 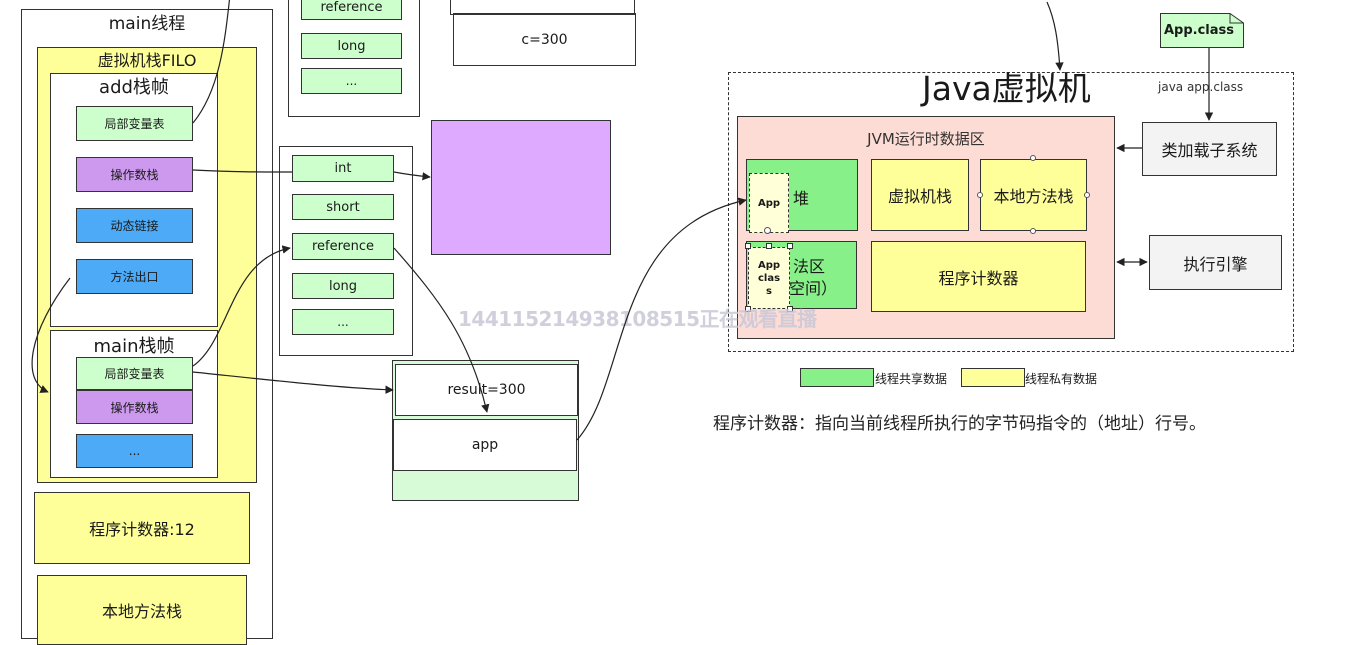 I want to click on top-slot-reference: reference, so click(x=351, y=10).